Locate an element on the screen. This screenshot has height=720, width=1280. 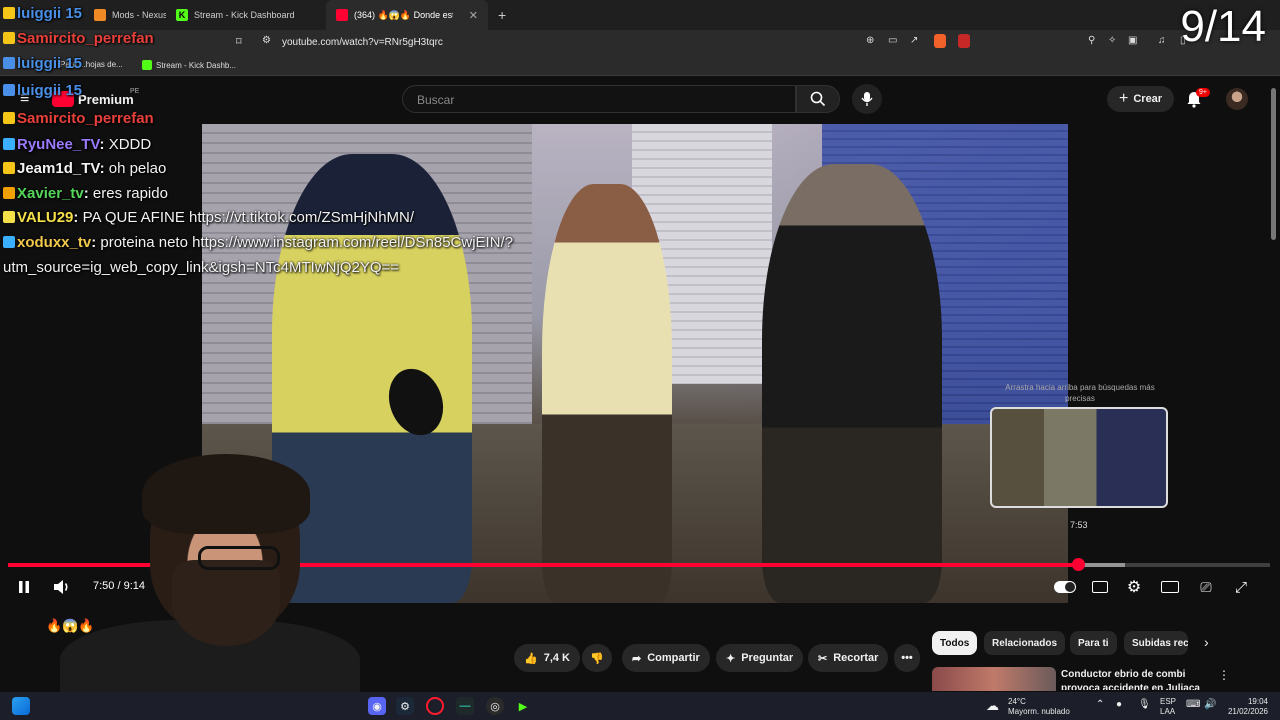
chip-relacionados: Relacionados is located at coordinates (1025, 643).